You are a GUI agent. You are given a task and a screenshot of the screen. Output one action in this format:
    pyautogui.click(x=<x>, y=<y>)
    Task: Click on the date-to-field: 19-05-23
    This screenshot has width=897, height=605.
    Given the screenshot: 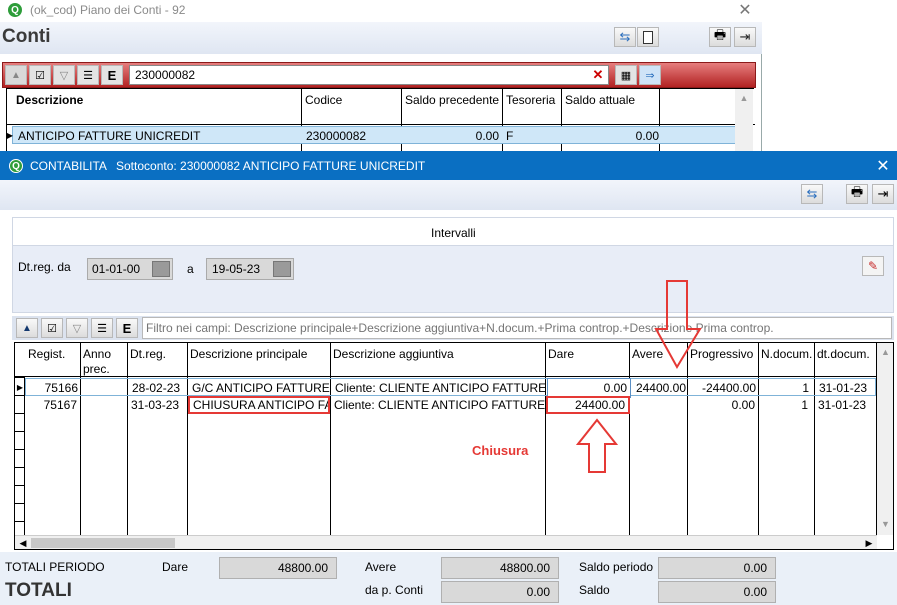 What is the action you would take?
    pyautogui.click(x=250, y=269)
    